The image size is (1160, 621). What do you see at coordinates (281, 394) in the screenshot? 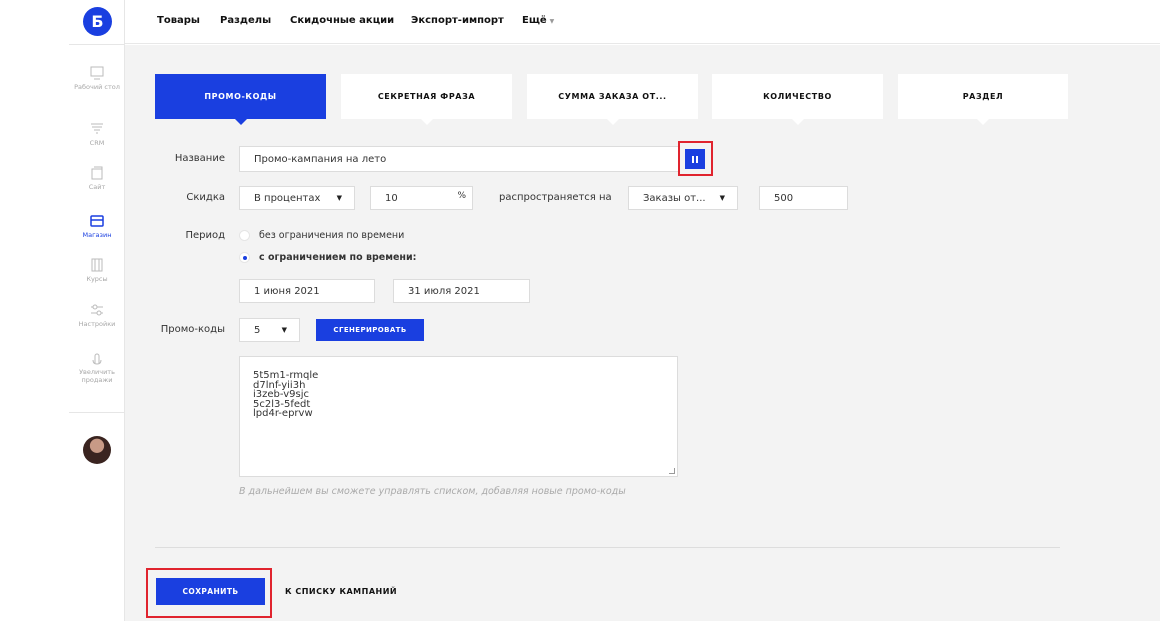
I see `promo-code-line: i3zeb-v9sjc` at bounding box center [281, 394].